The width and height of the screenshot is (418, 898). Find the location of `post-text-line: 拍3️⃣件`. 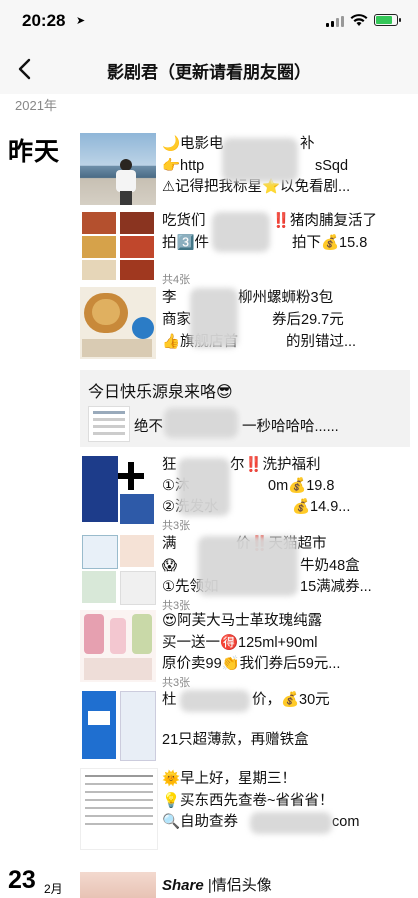

post-text-line: 拍3️⃣件 is located at coordinates (186, 243).